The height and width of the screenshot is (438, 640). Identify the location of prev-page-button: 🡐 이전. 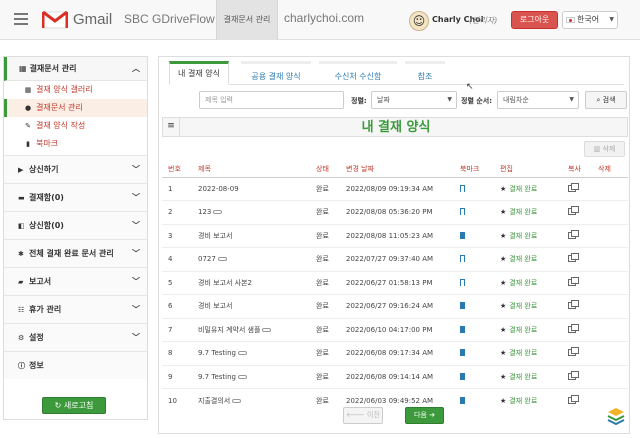
(363, 415).